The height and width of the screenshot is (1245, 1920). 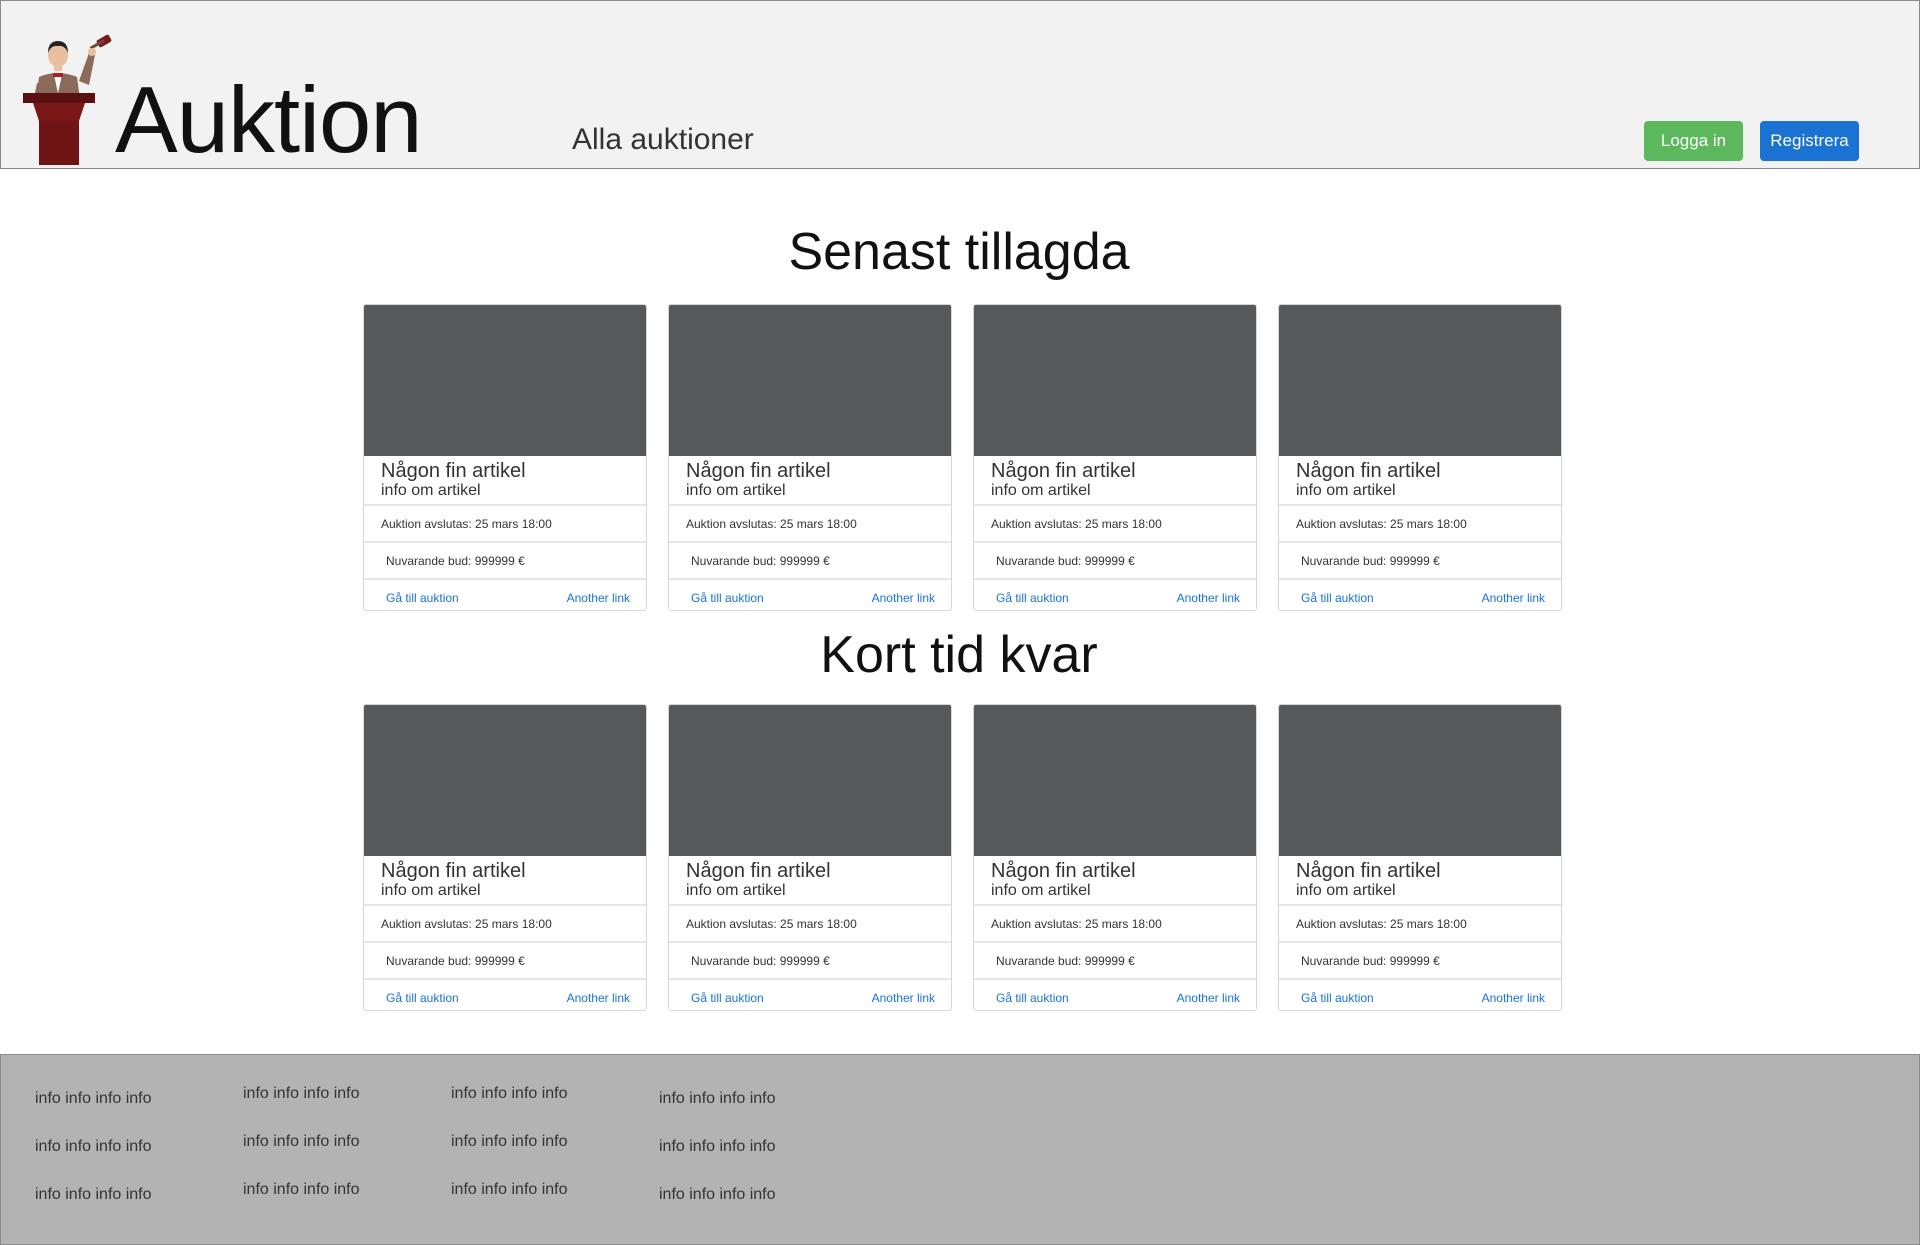 What do you see at coordinates (1693, 141) in the screenshot?
I see `login-button: Logga in` at bounding box center [1693, 141].